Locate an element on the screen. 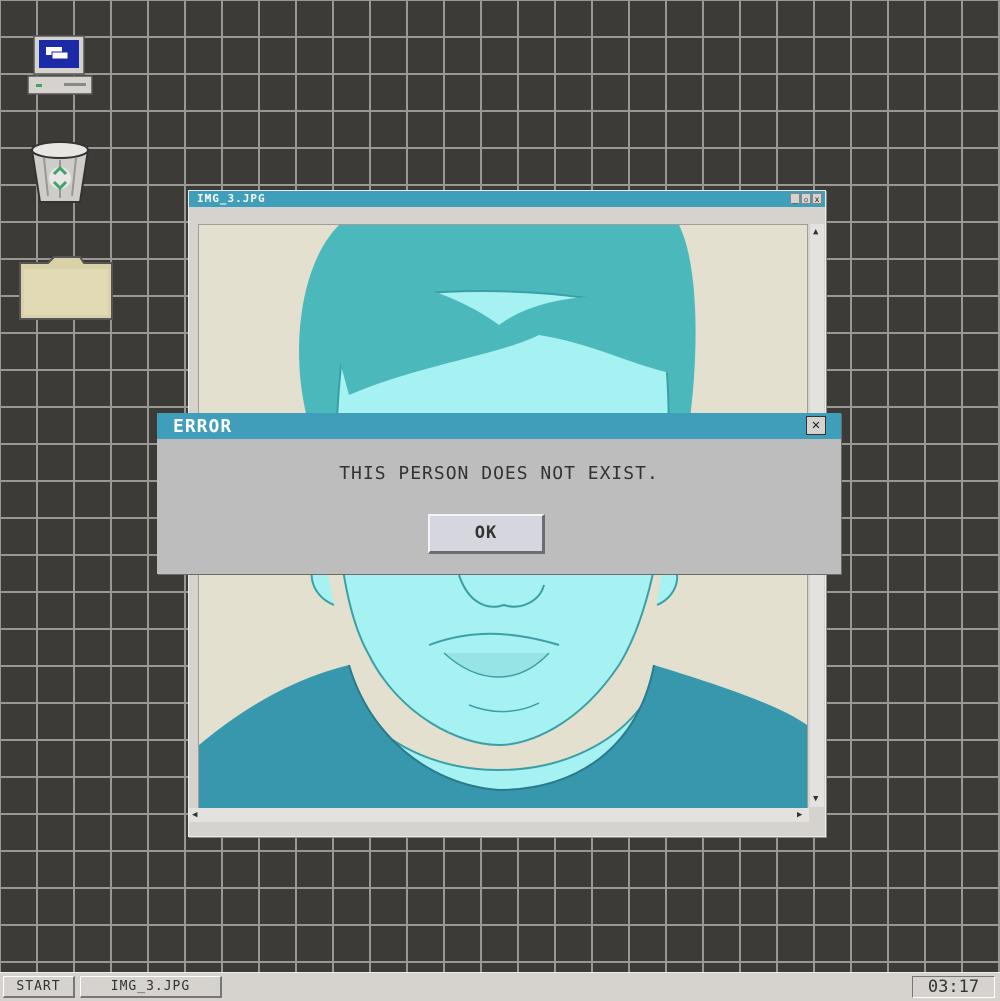 The height and width of the screenshot is (1001, 1000). window-titlebar: IMG_3.JPG _ ▫ x is located at coordinates (507, 199).